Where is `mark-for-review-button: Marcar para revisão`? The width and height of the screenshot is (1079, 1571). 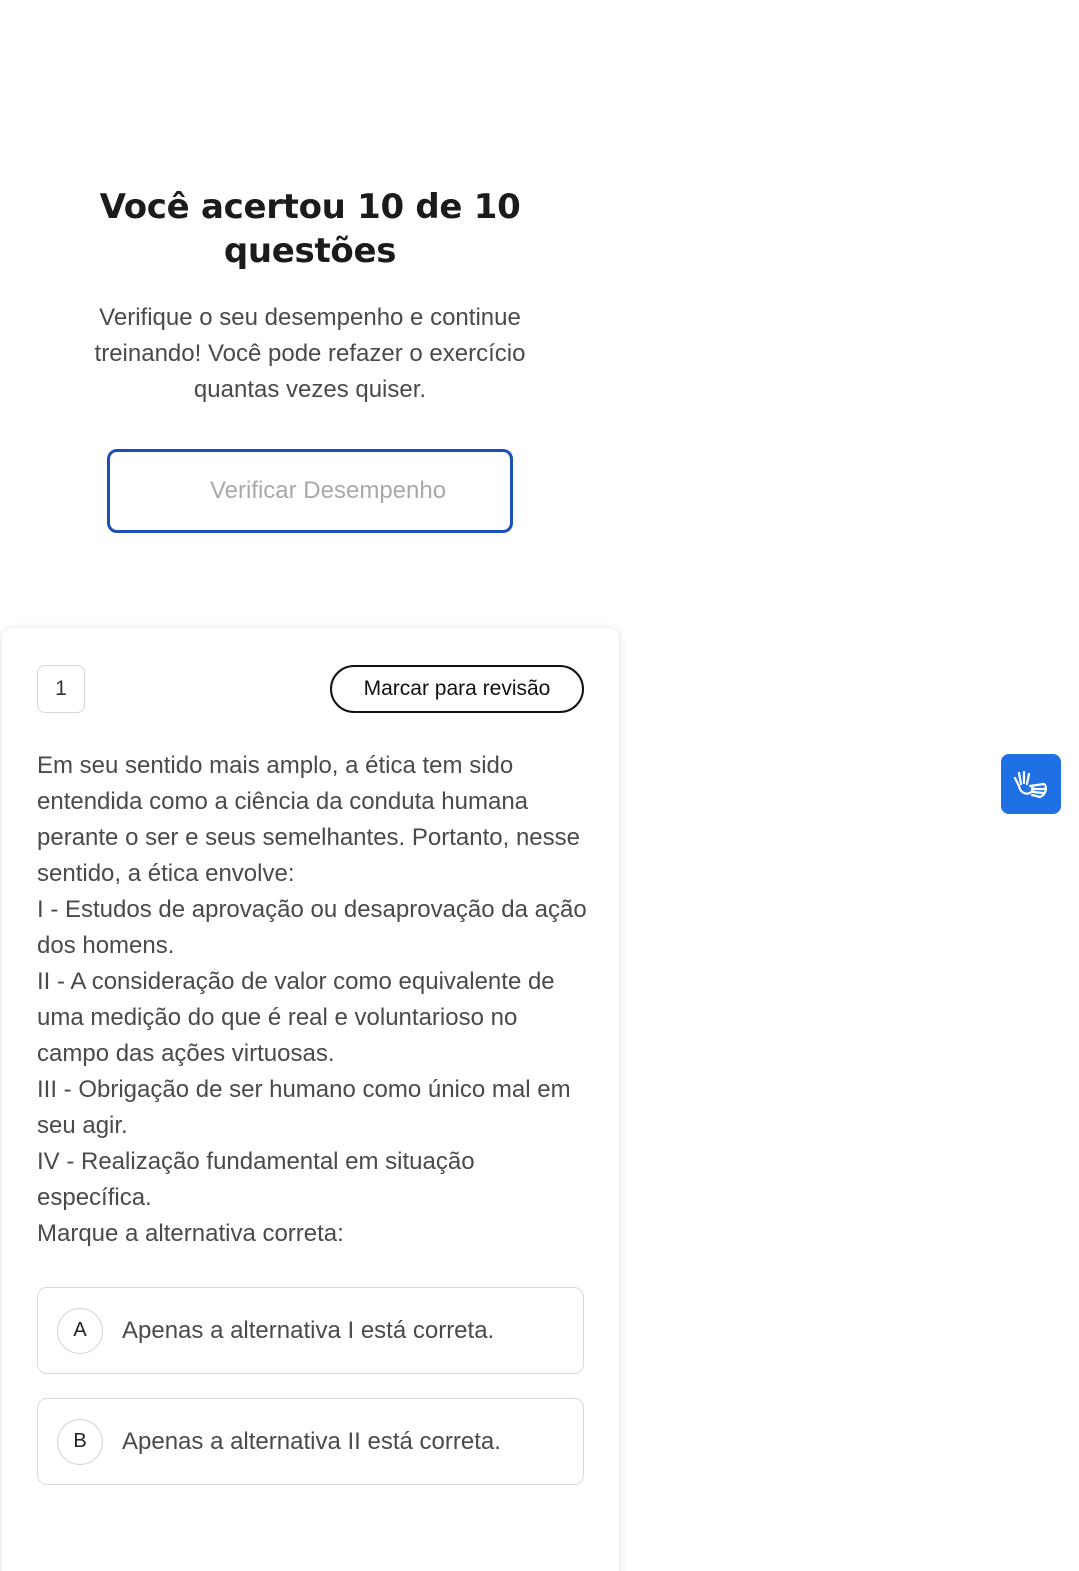
mark-for-review-button: Marcar para revisão is located at coordinates (457, 689).